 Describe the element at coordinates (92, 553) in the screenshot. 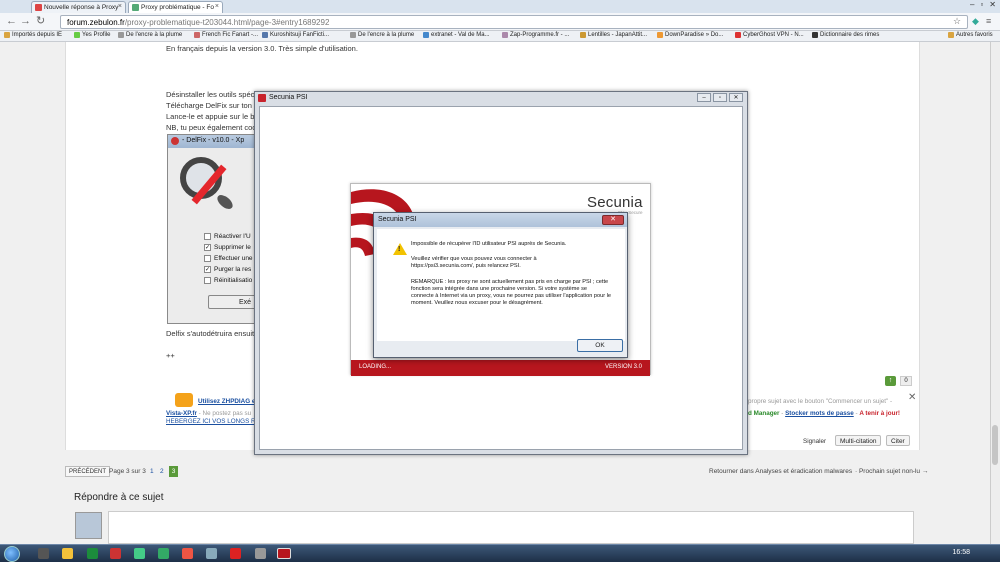

I see `excel-icon` at that location.